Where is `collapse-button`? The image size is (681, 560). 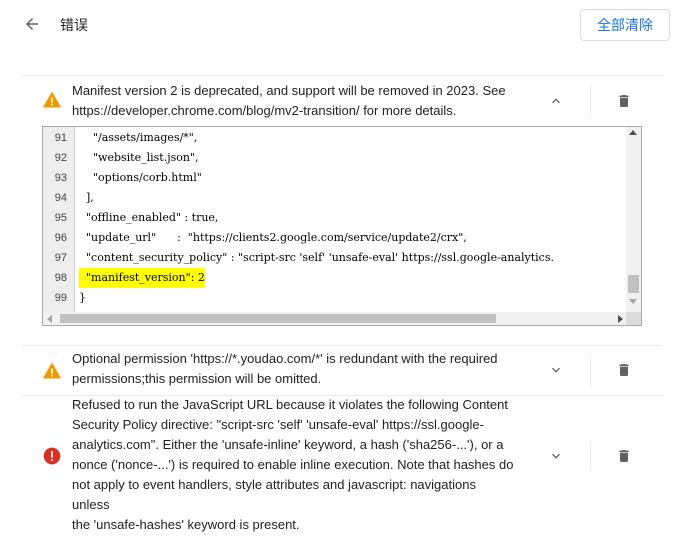
collapse-button is located at coordinates (556, 101).